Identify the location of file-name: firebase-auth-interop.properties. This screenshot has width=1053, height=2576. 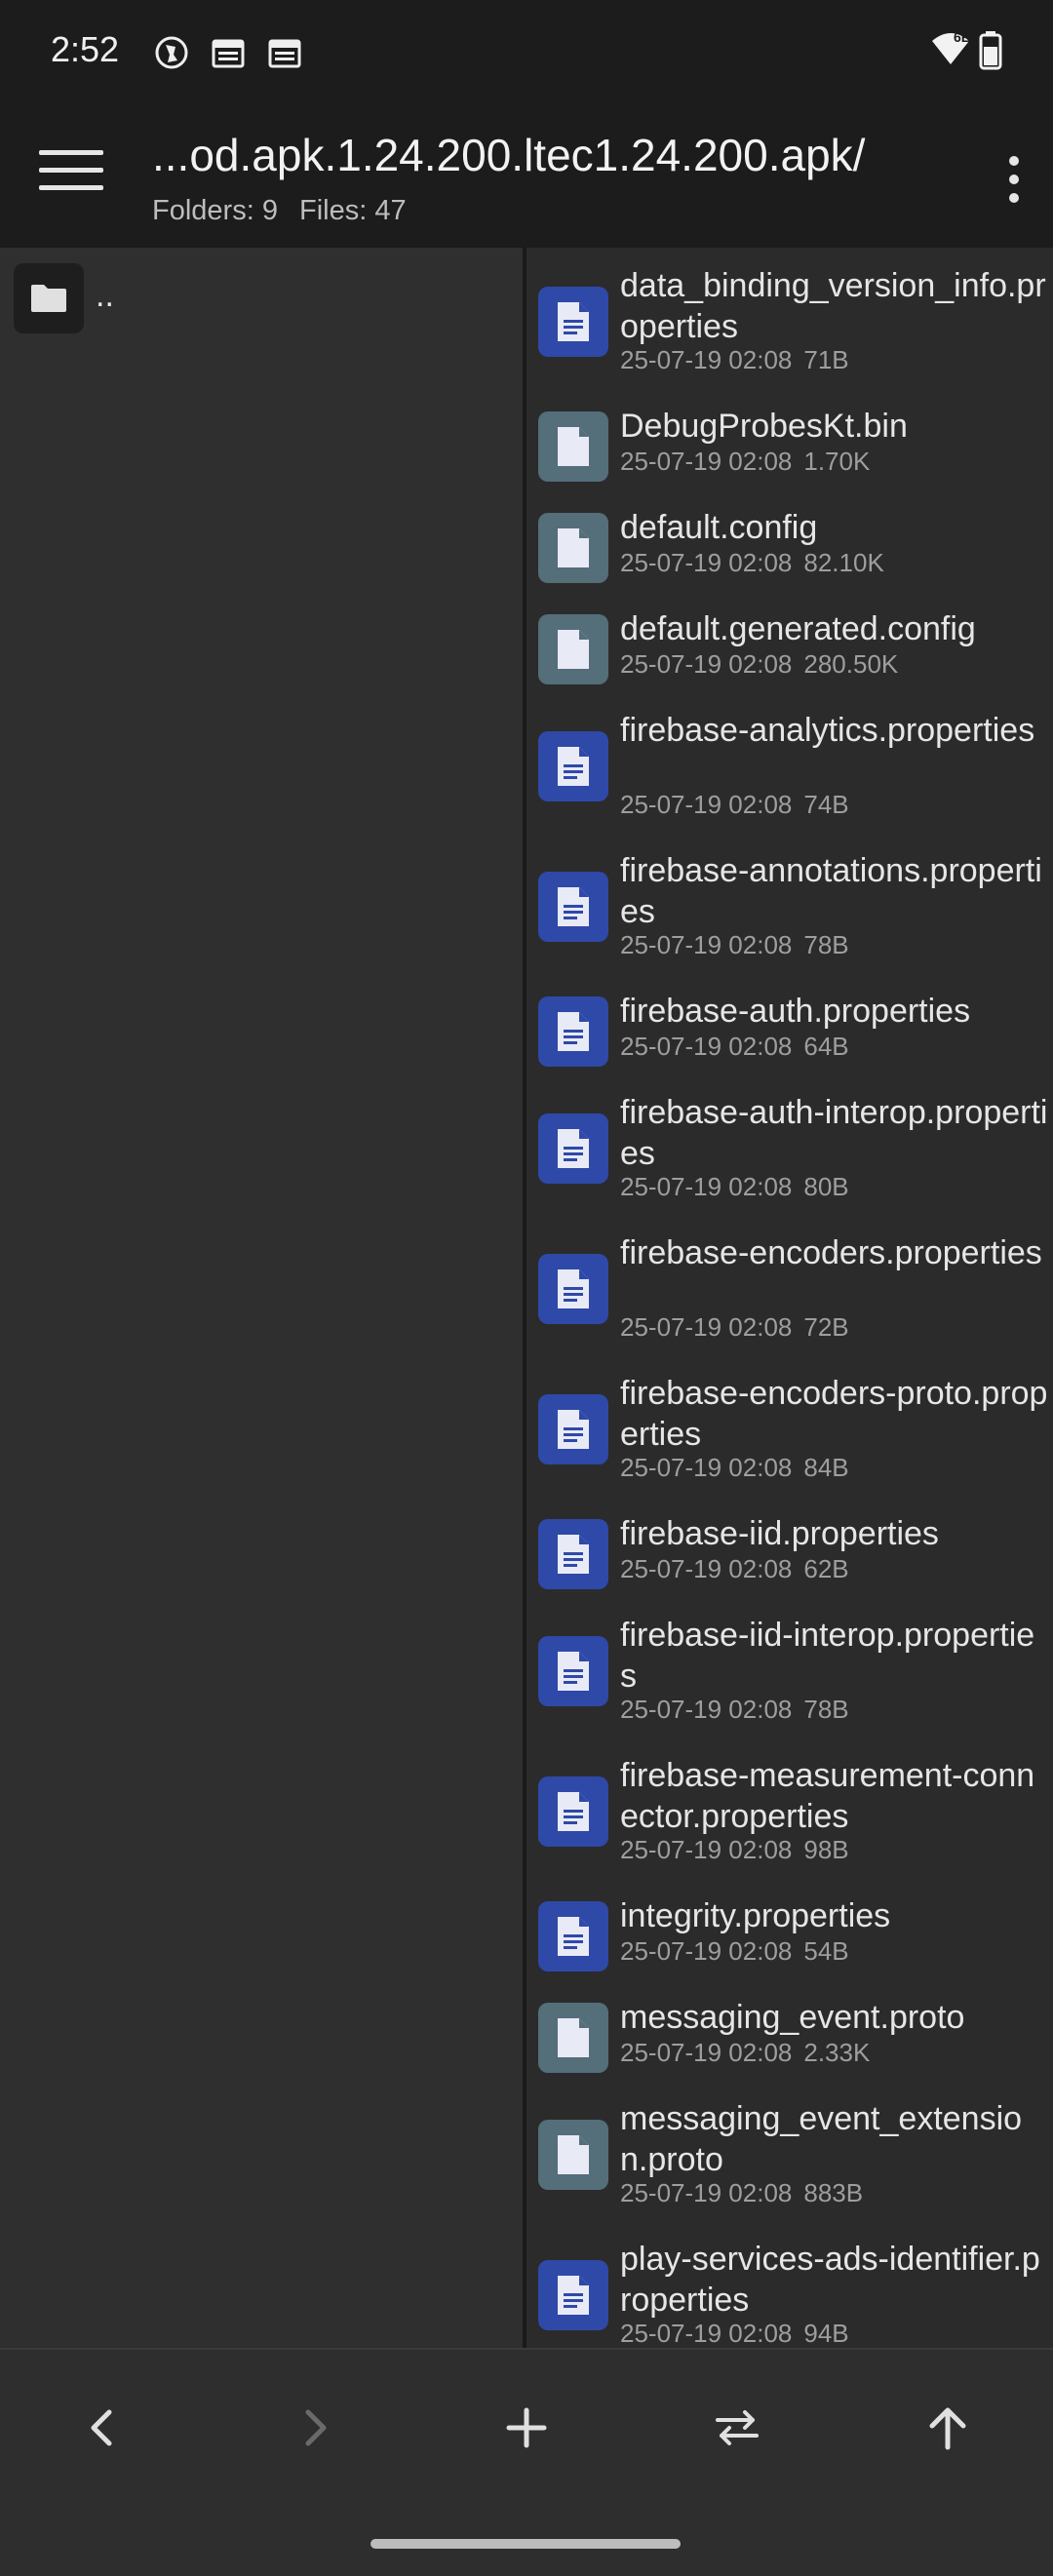
(834, 1133).